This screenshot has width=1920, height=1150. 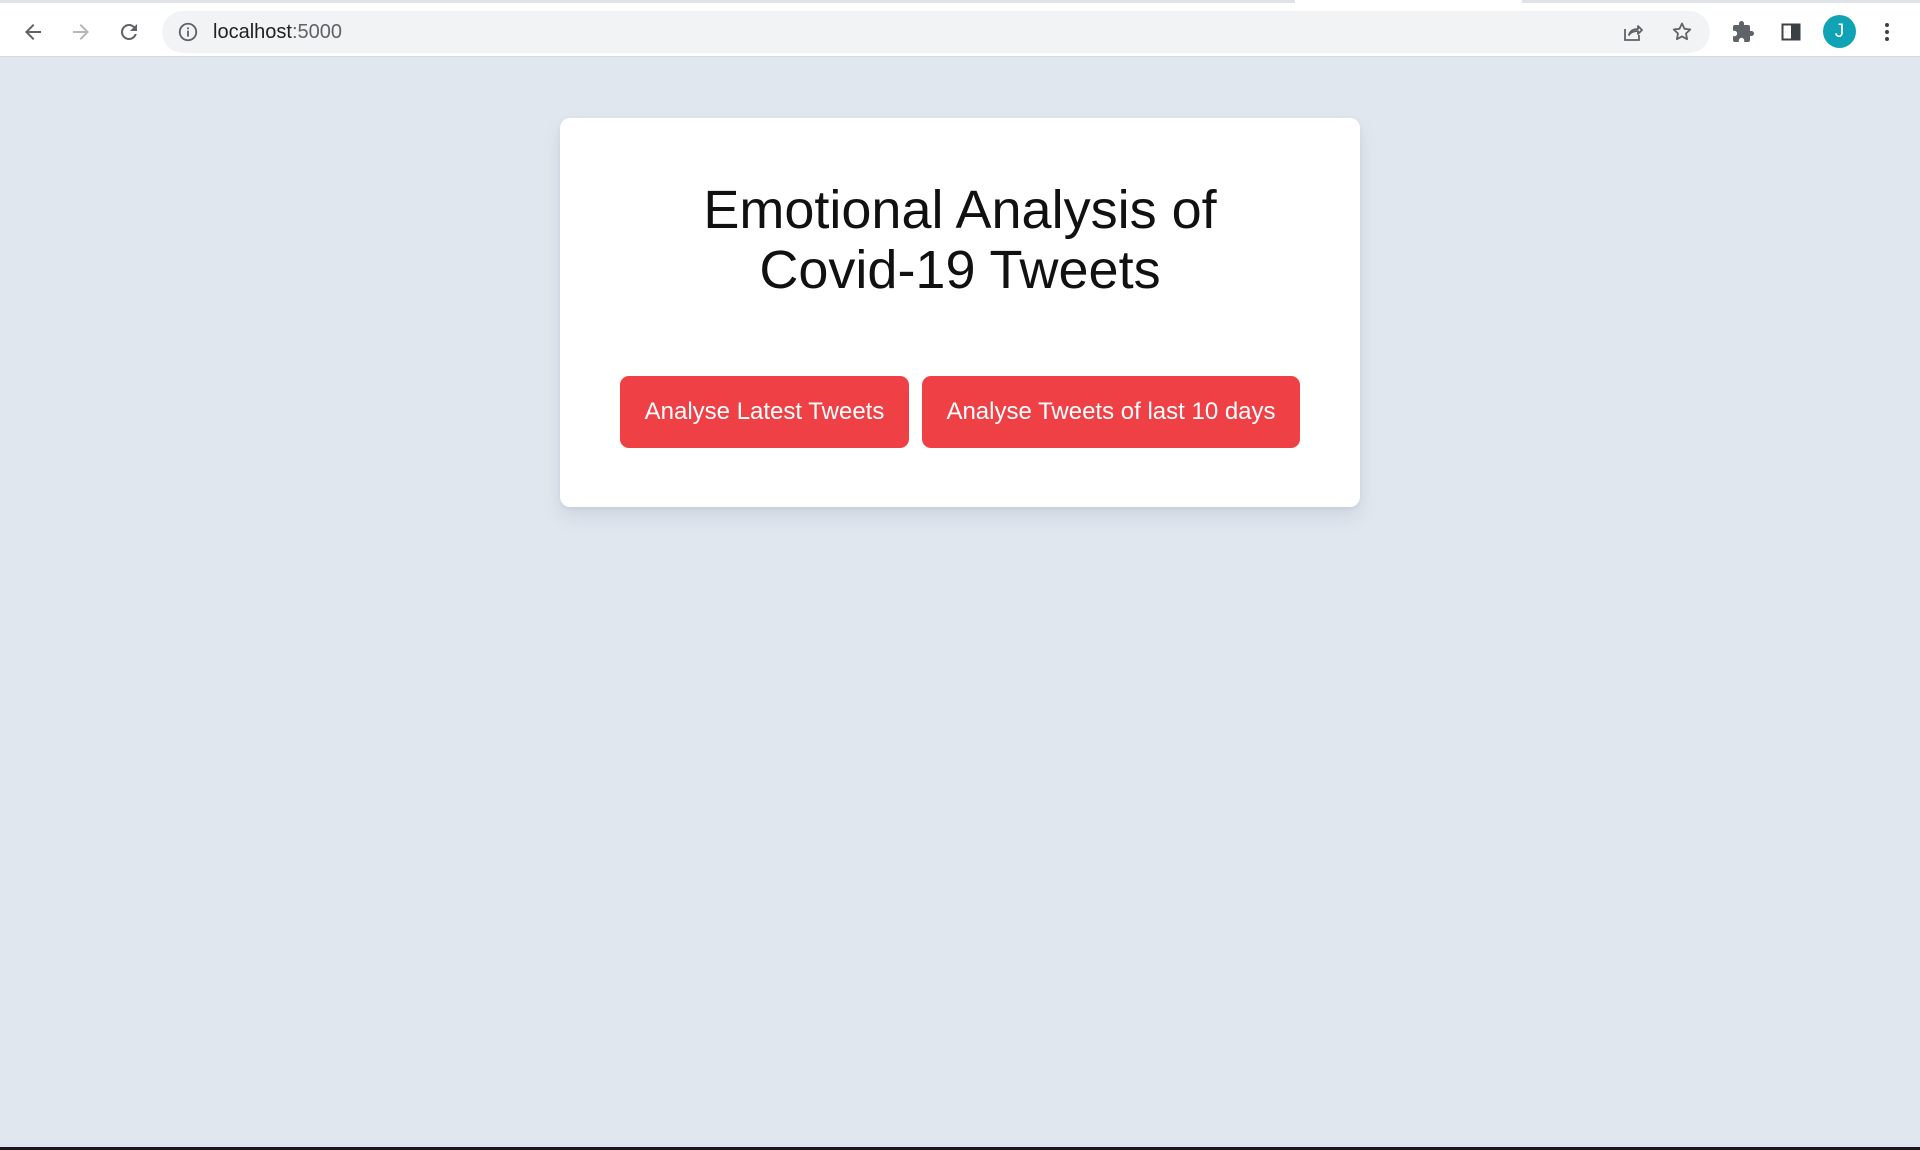 I want to click on share-button, so click(x=1633, y=32).